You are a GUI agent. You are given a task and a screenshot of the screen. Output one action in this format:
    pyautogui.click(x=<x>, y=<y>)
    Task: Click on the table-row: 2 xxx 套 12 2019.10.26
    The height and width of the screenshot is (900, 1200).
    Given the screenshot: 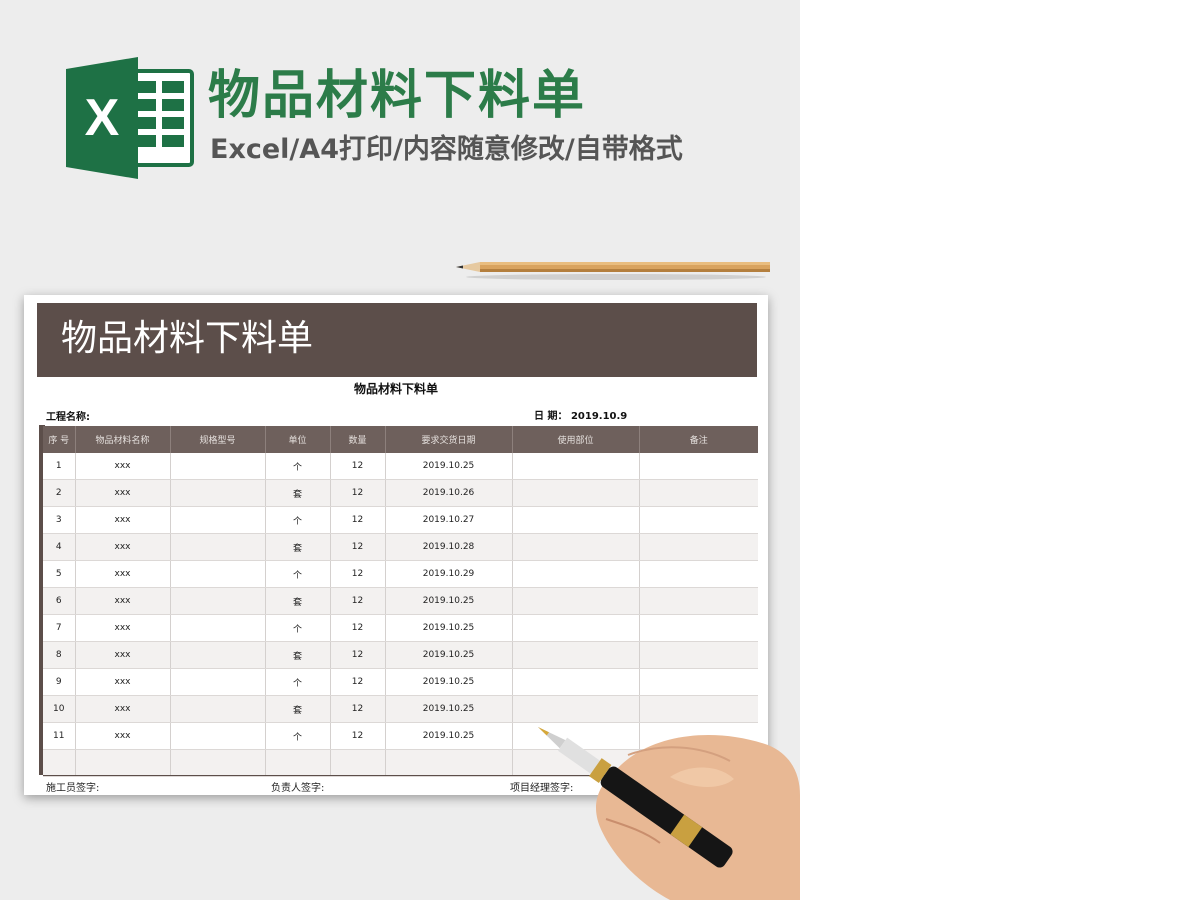 What is the action you would take?
    pyautogui.click(x=400, y=493)
    